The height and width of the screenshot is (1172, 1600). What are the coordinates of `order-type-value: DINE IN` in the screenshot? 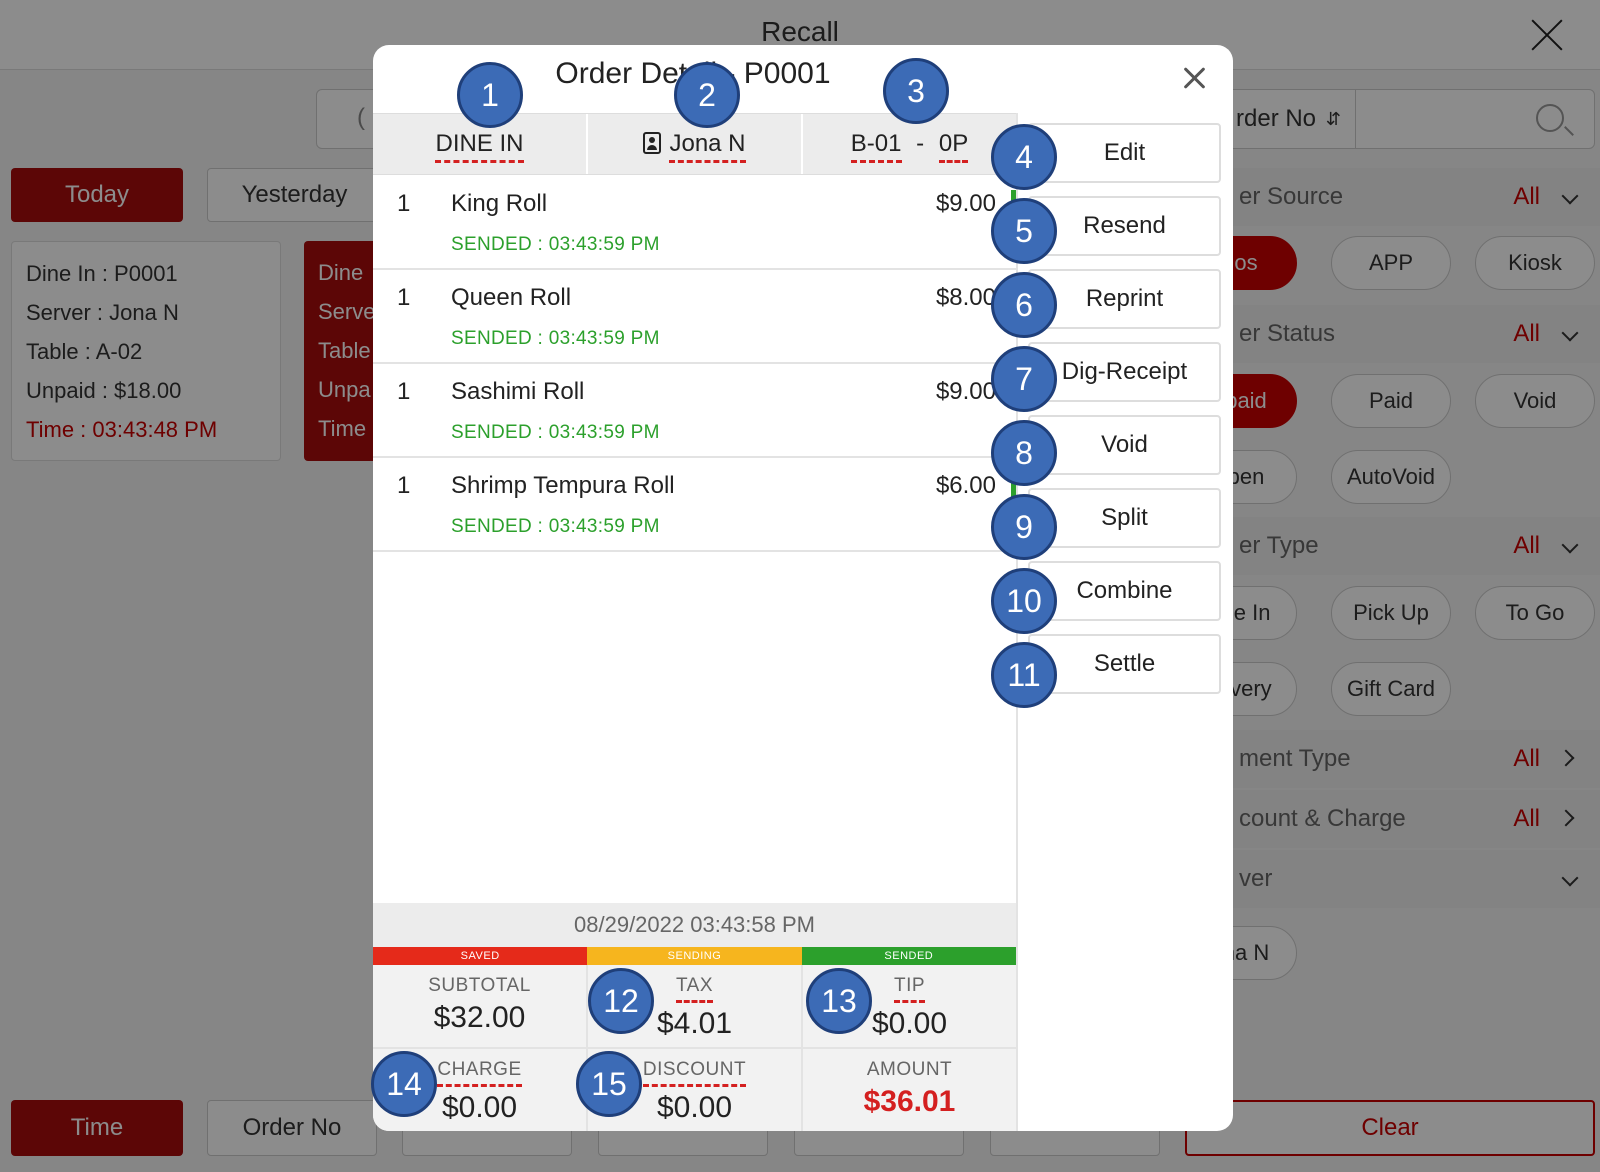 It's located at (479, 146).